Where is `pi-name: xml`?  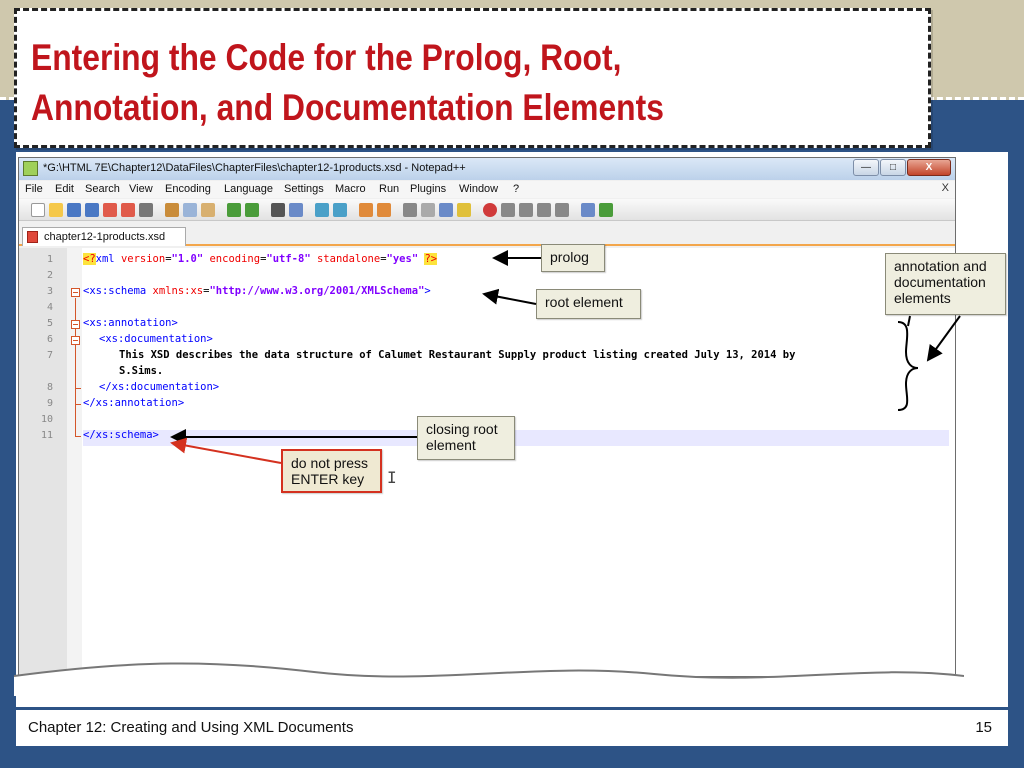 pi-name: xml is located at coordinates (105, 259).